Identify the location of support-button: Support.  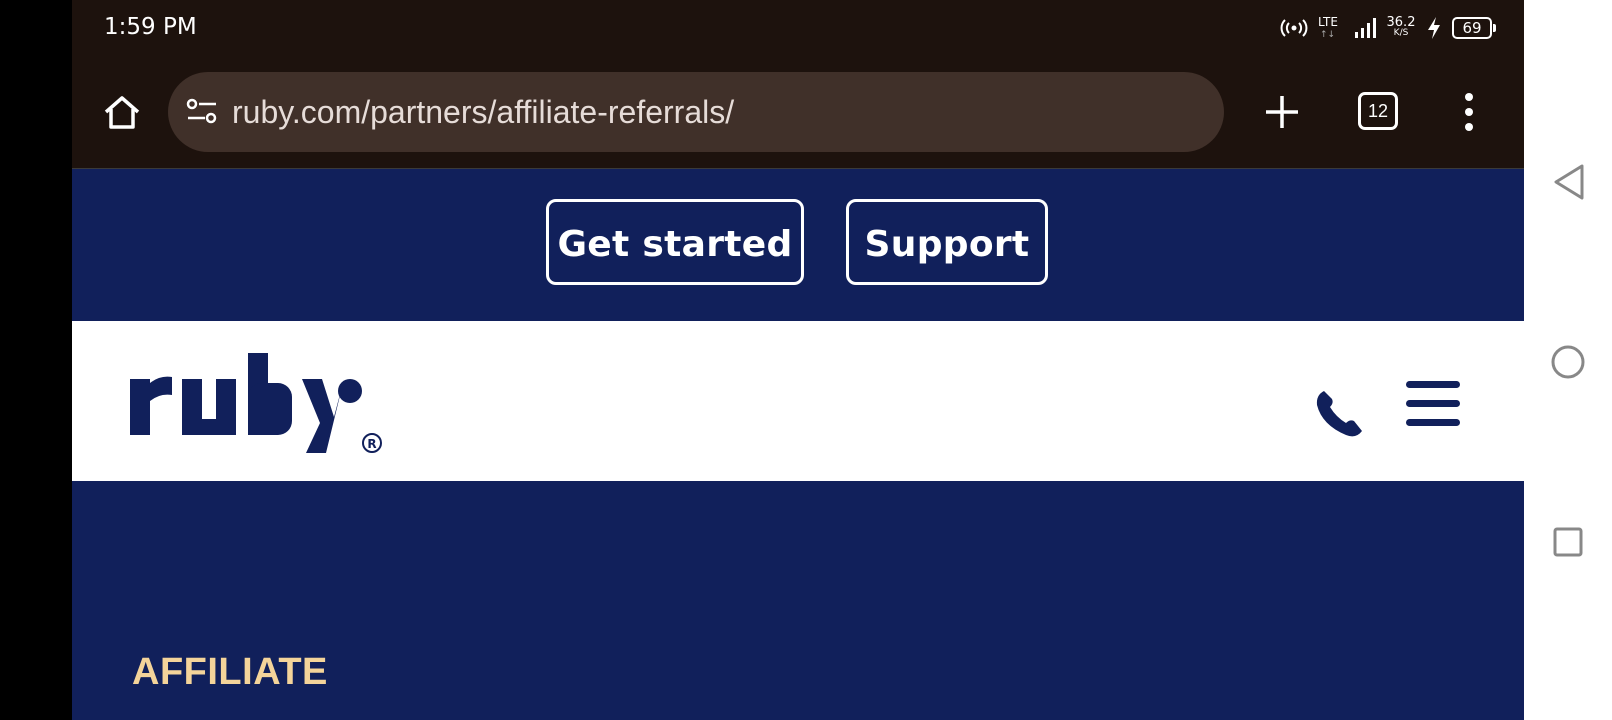
(947, 242).